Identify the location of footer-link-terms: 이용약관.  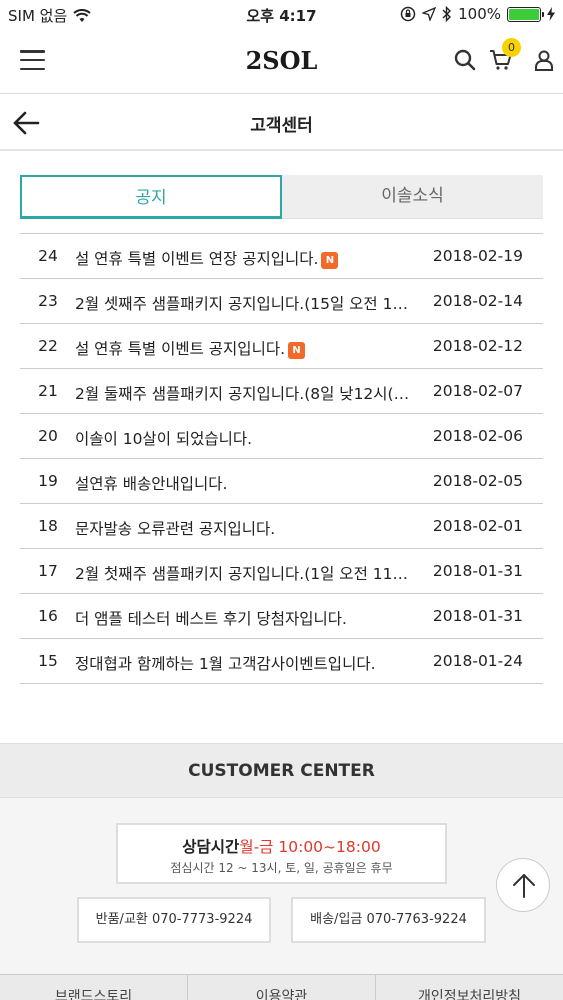
(282, 987).